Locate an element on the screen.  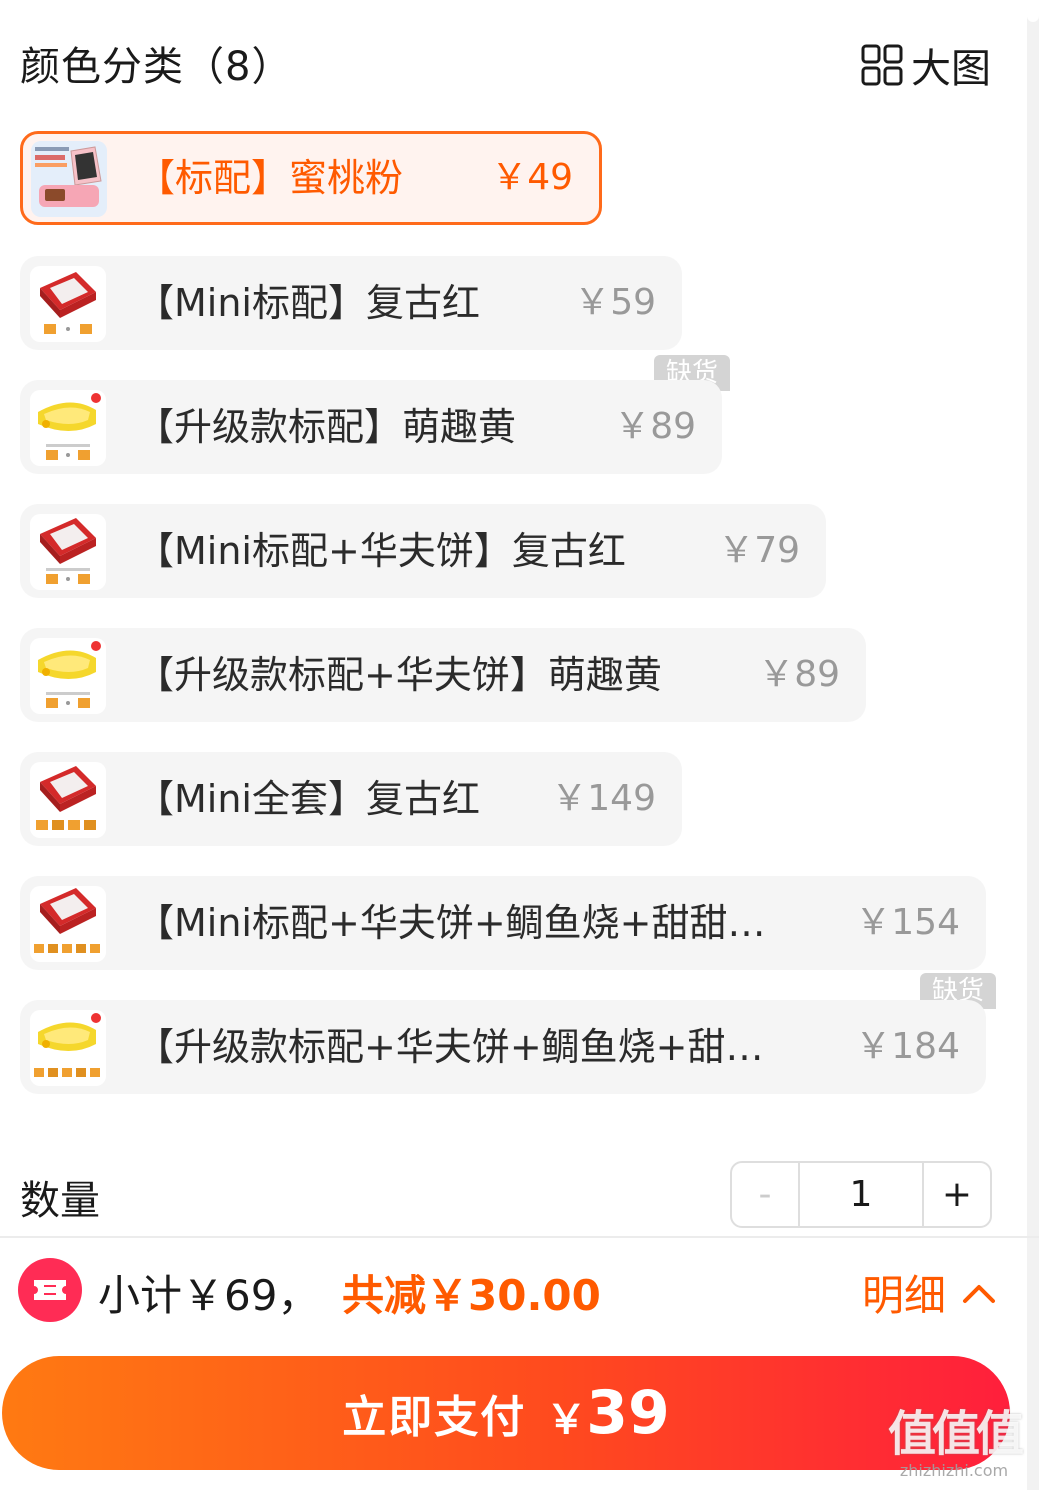
footer-divider is located at coordinates (519, 1237).